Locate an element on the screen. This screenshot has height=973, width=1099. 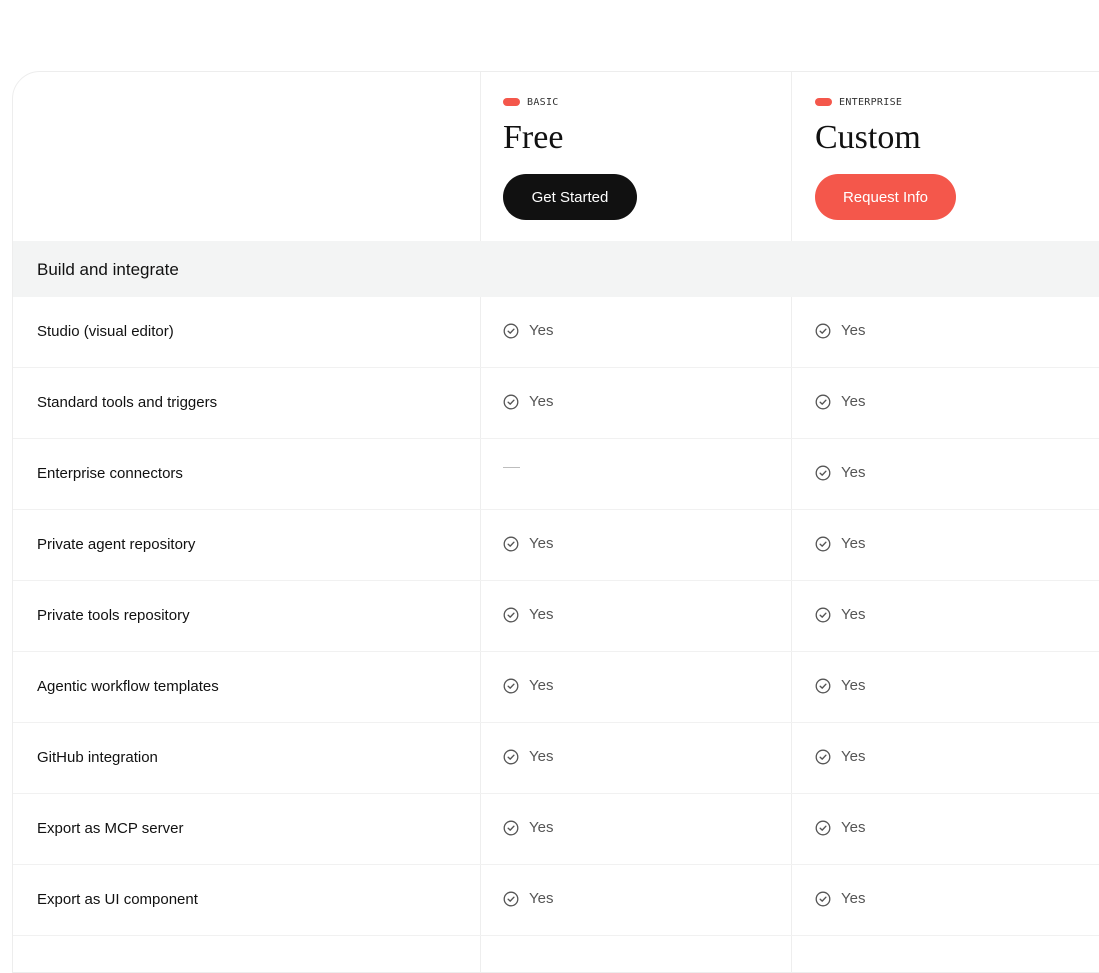
feature-name: Studio (visual editor) is located at coordinates (105, 331).